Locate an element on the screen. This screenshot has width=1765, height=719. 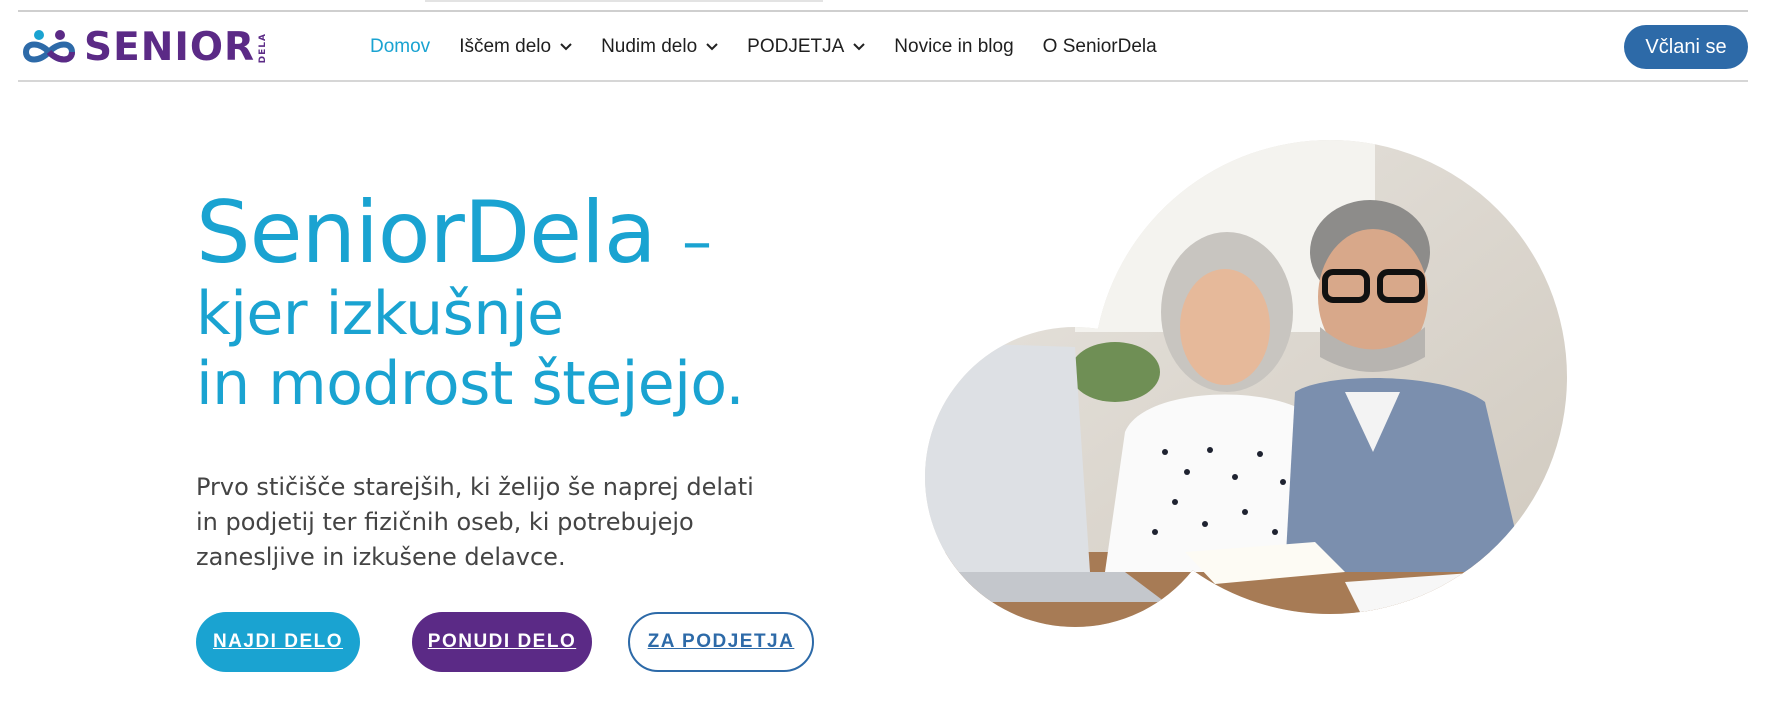
hero-title-dash: – is located at coordinates (696, 242).